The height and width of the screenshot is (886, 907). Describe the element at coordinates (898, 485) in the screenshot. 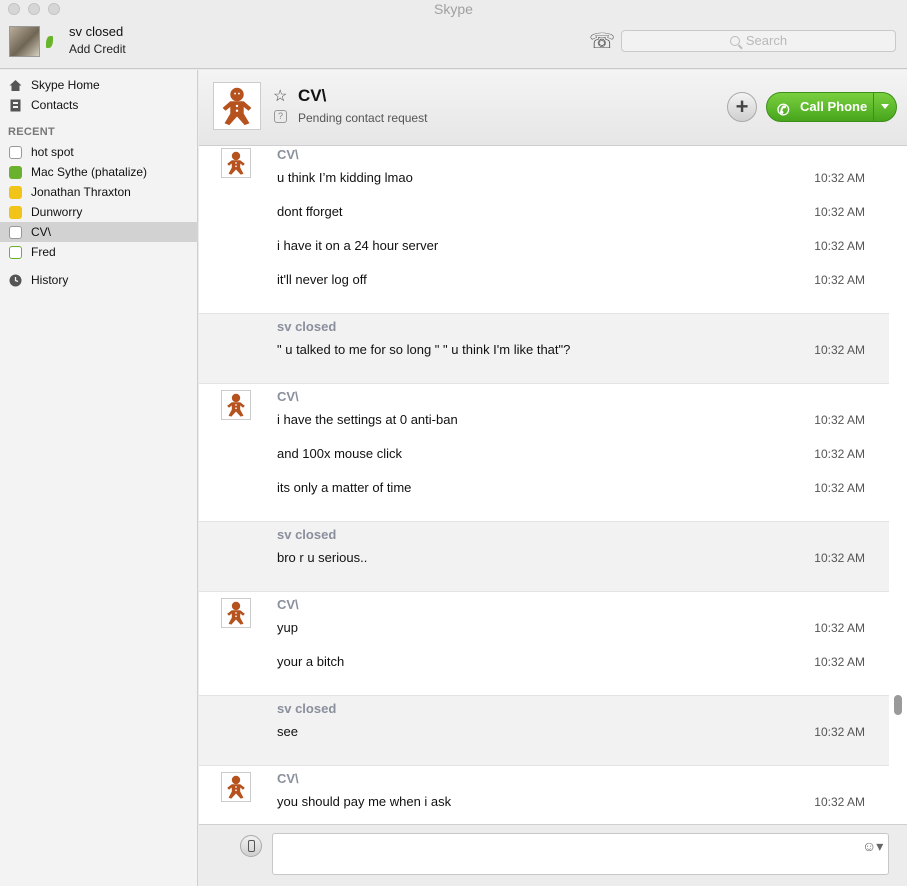

I see `message-scrollbar-track` at that location.